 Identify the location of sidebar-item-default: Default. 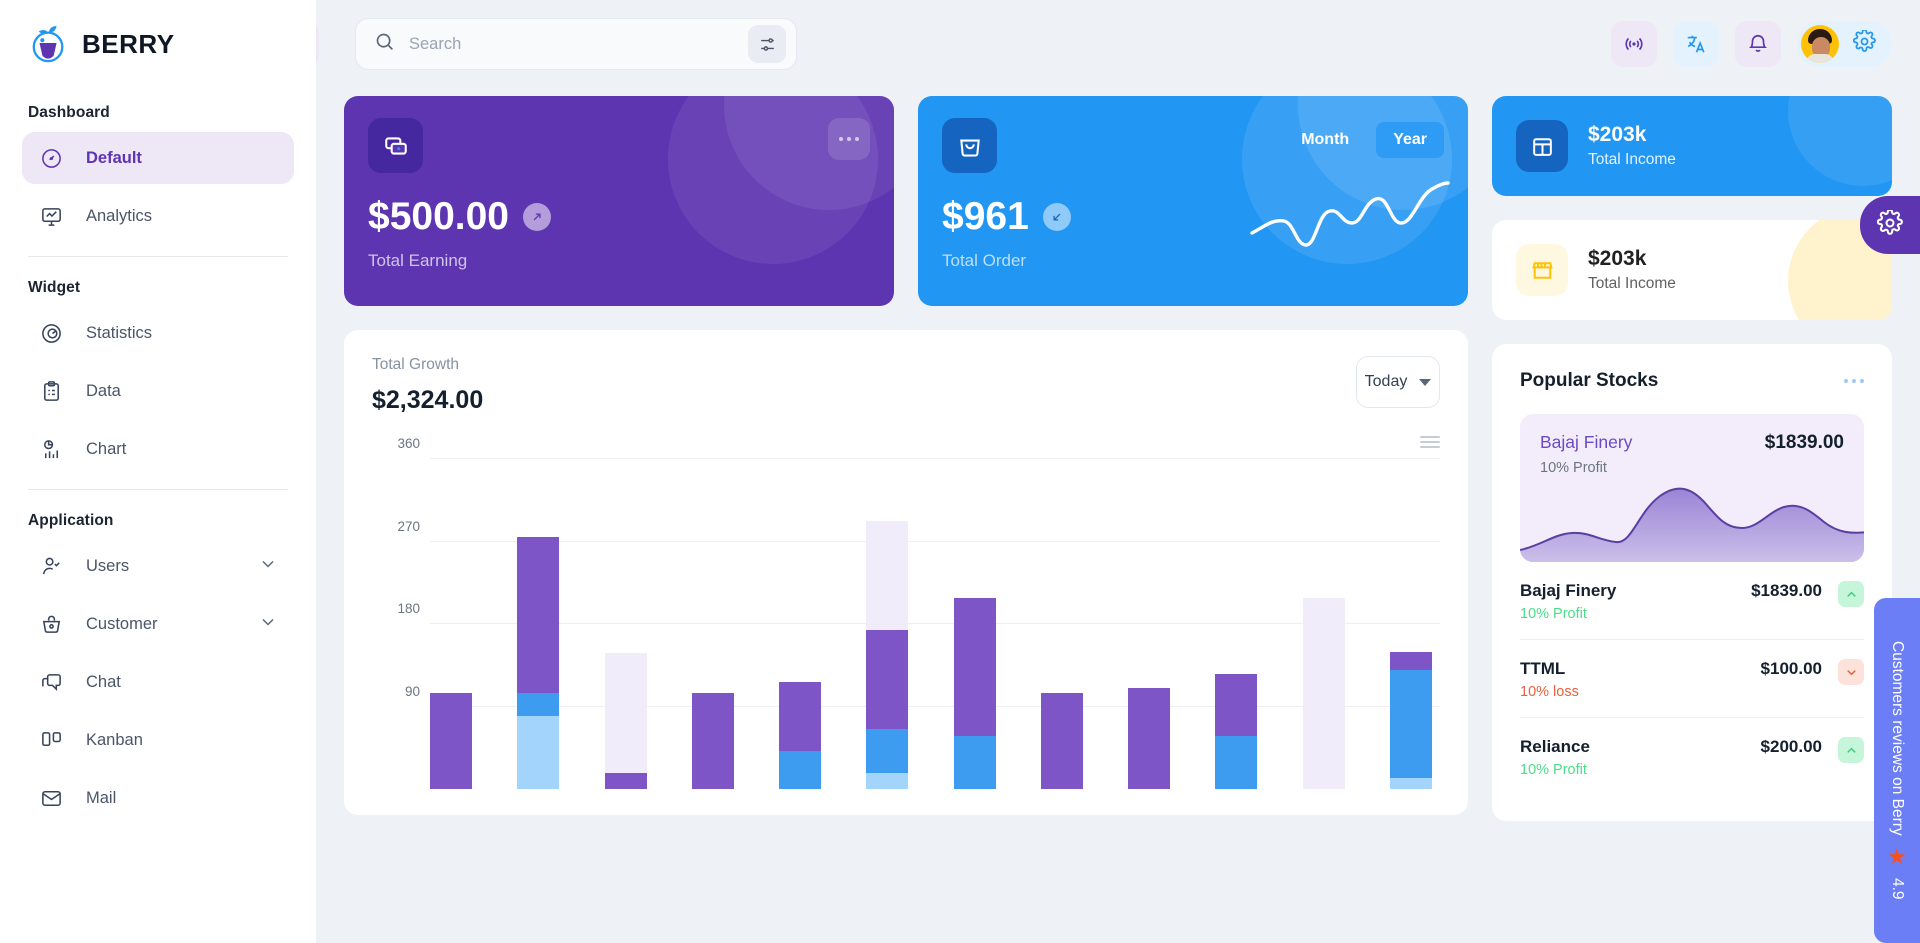
(158, 158).